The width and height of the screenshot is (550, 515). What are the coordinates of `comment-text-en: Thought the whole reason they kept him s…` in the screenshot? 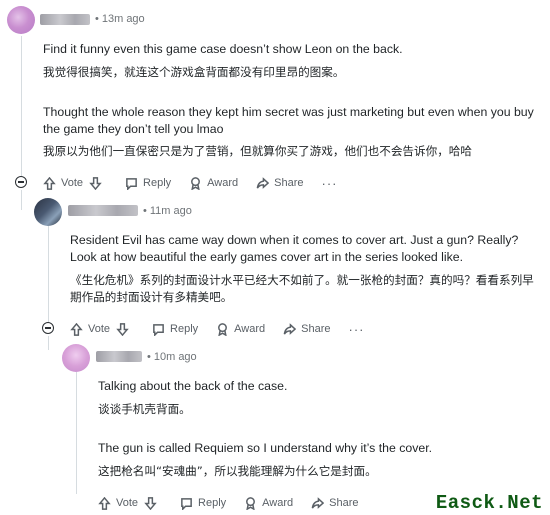 It's located at (288, 120).